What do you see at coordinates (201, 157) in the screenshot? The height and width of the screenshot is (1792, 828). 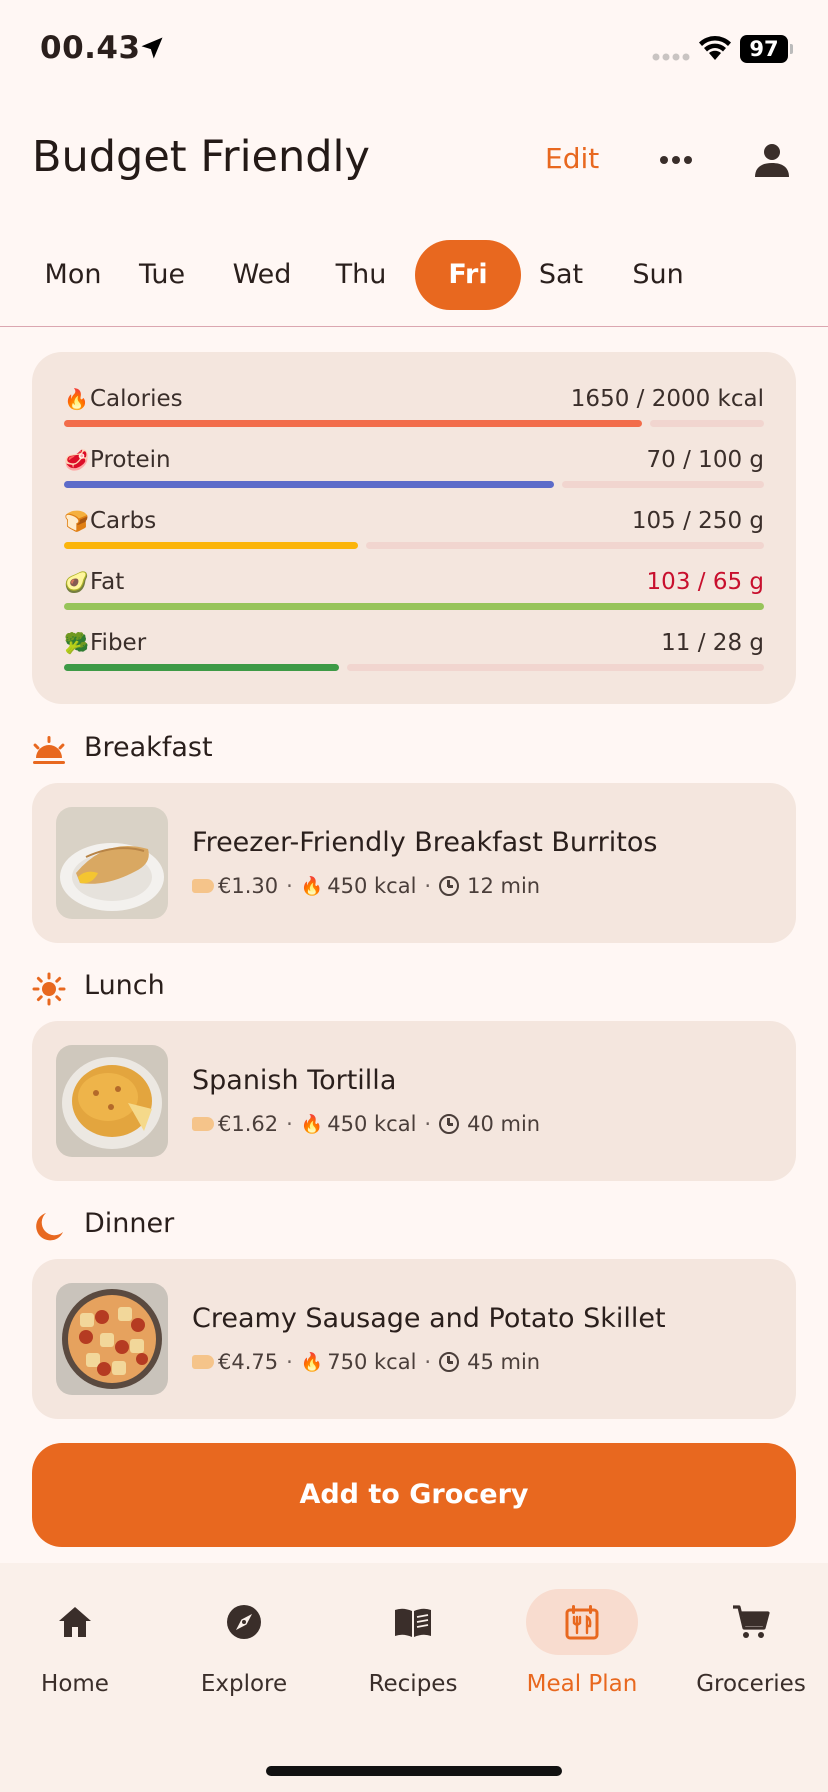 I see `page-title: Budget Friendly` at bounding box center [201, 157].